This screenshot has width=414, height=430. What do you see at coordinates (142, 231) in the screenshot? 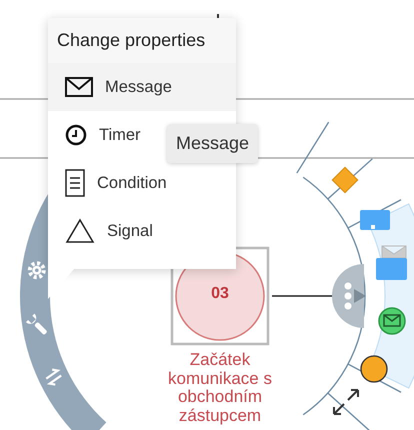
I see `menu-item: Signal` at bounding box center [142, 231].